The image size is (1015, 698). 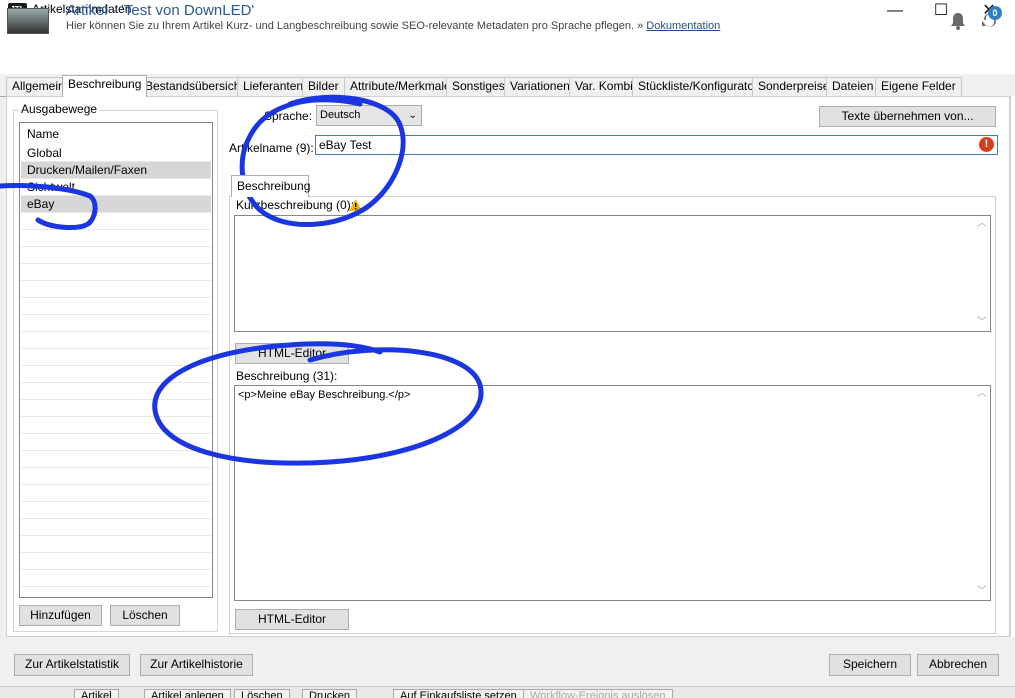 I want to click on tab-dateien: Dateien, so click(x=853, y=86).